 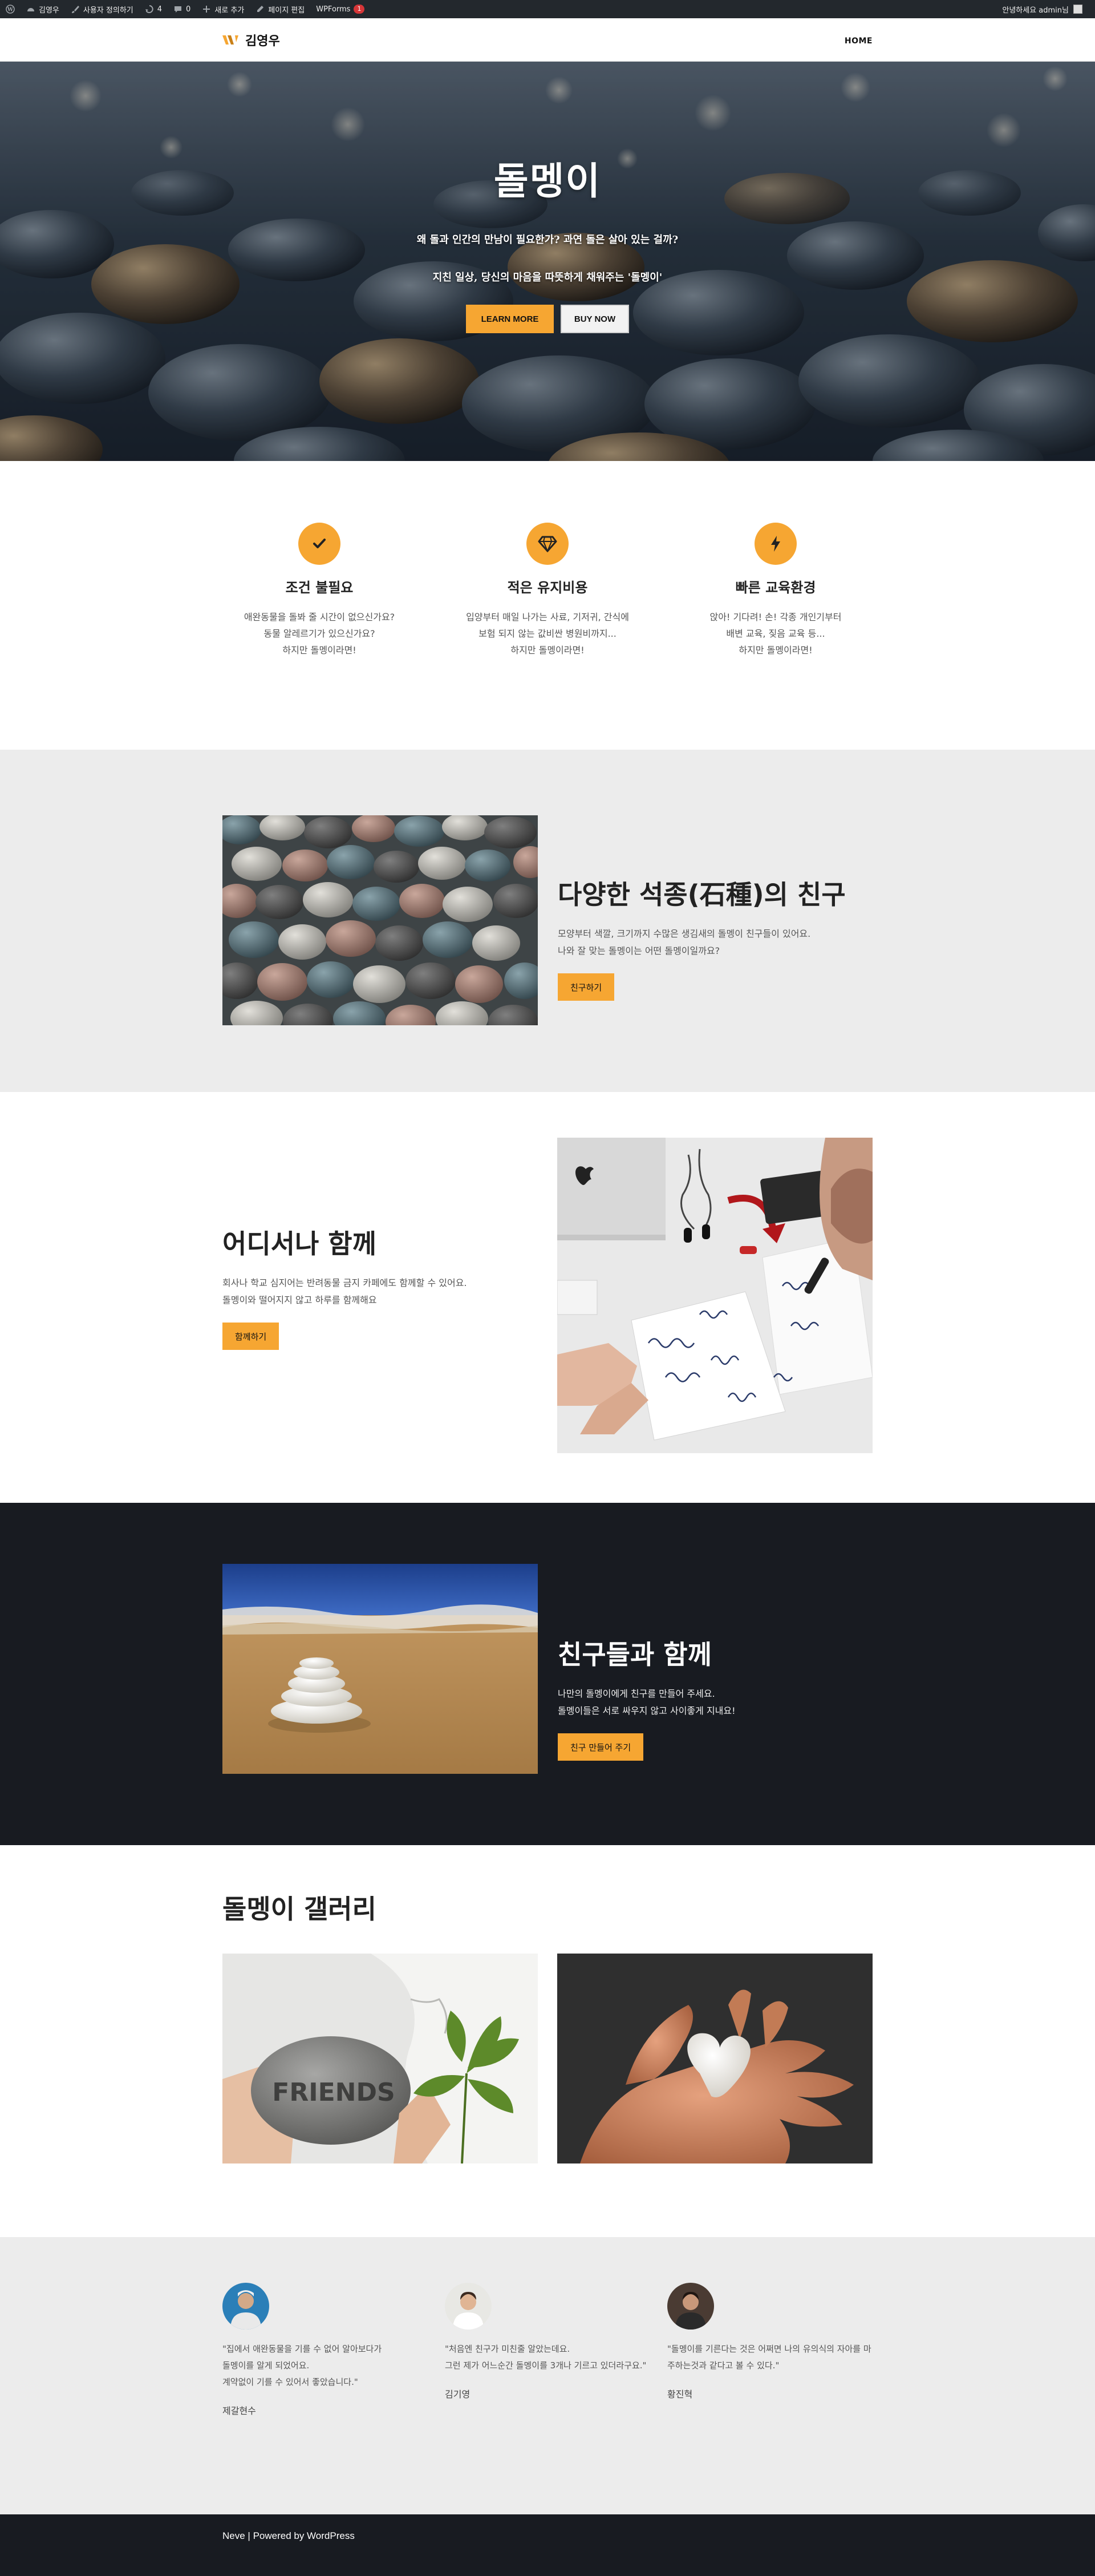 I want to click on together-button: 함께하기, so click(x=250, y=1336).